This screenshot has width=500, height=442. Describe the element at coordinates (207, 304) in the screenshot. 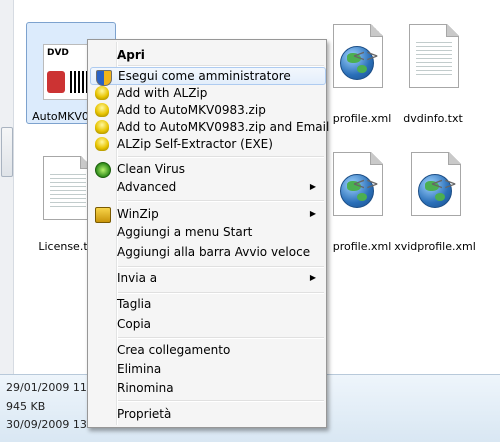

I see `menu-item-cut: Taglia` at that location.